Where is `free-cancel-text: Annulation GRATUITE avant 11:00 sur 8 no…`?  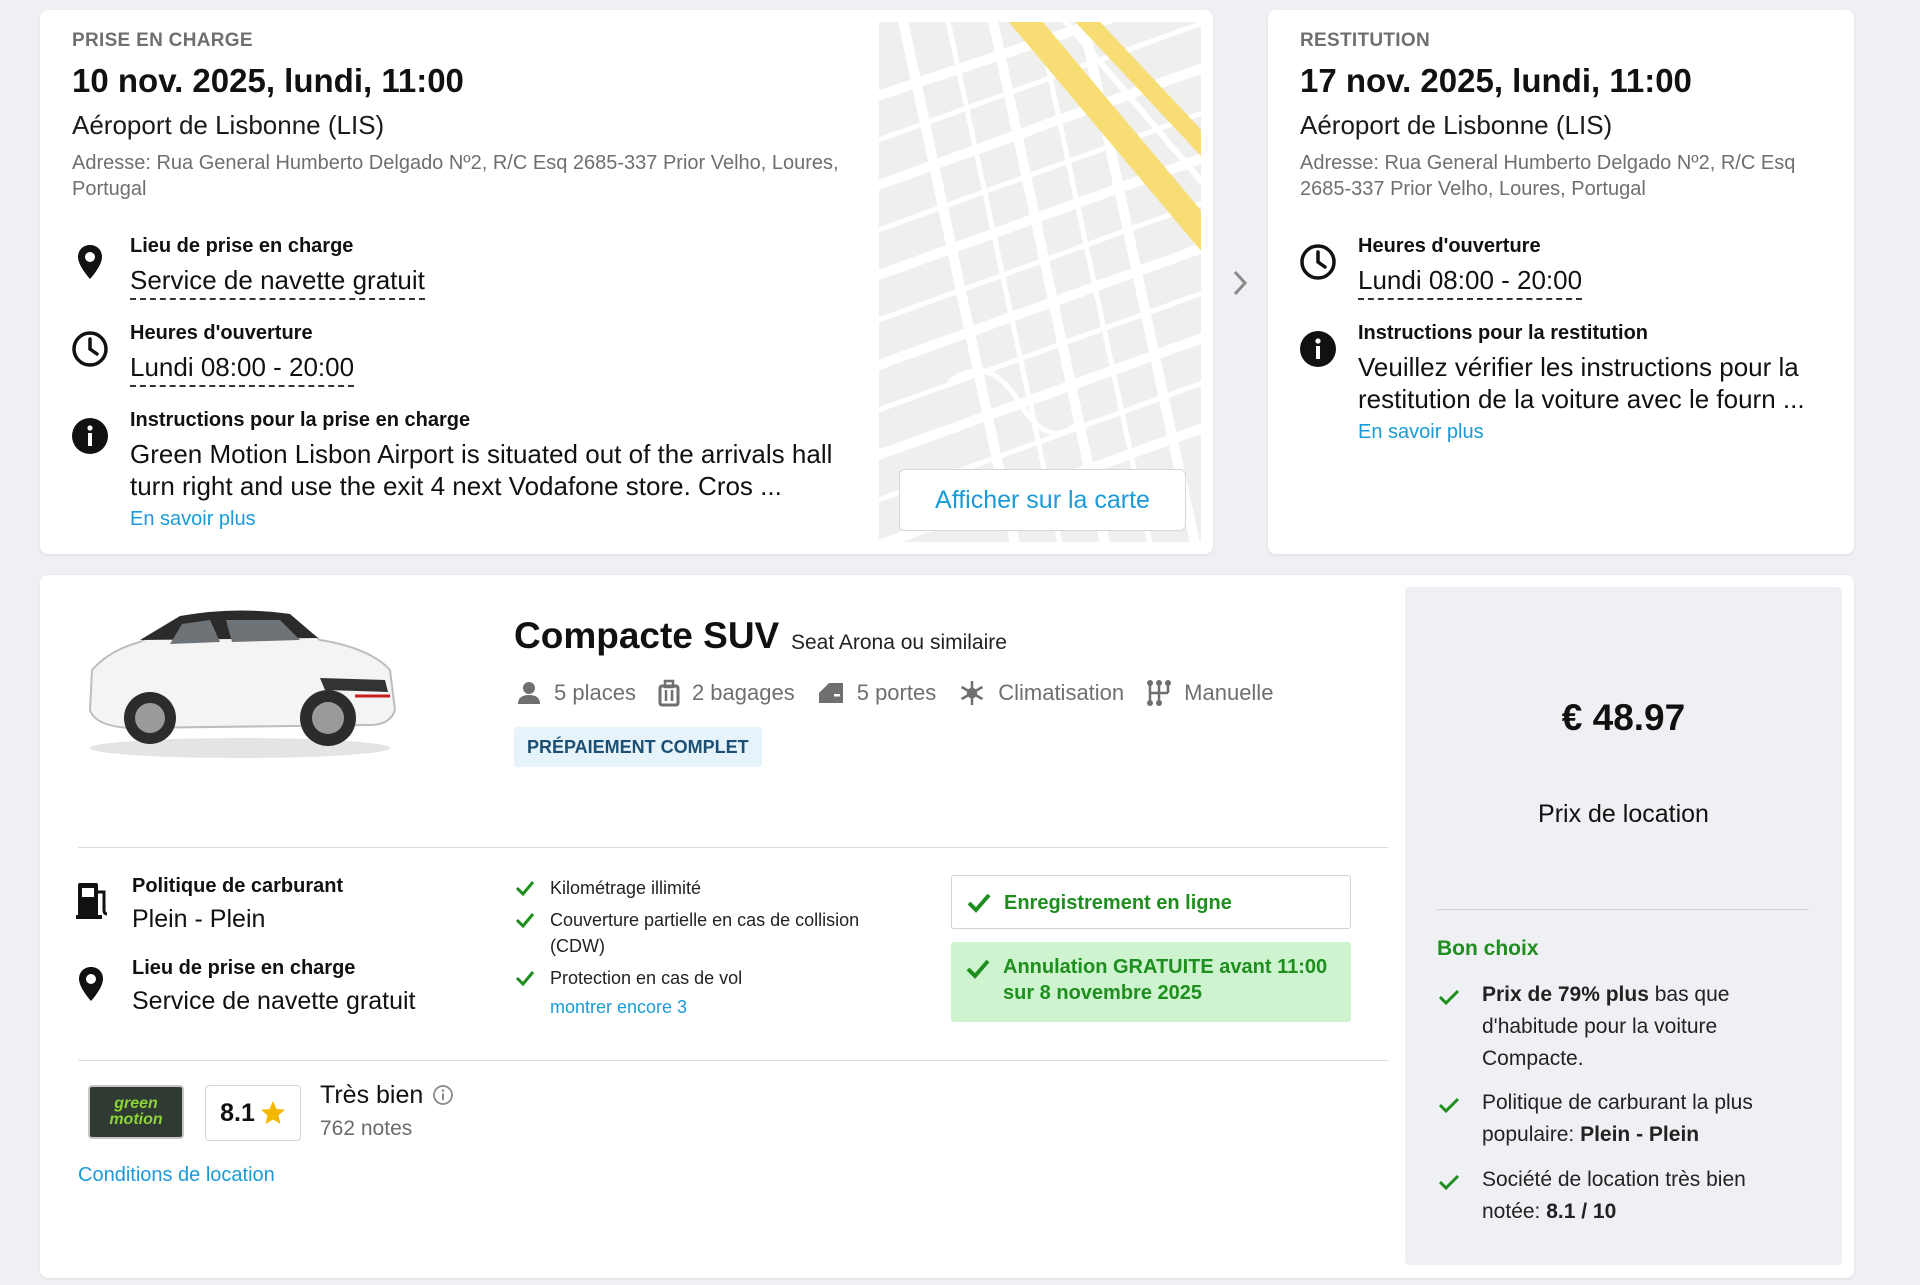
free-cancel-text: Annulation GRATUITE avant 11:00 sur 8 no… is located at coordinates (1165, 980).